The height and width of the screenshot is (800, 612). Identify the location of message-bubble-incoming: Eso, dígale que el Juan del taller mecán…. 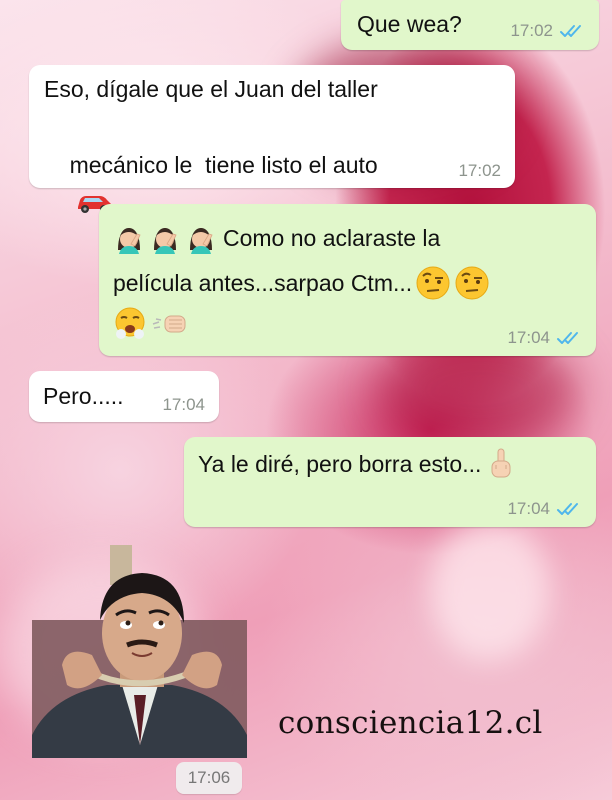
(272, 139).